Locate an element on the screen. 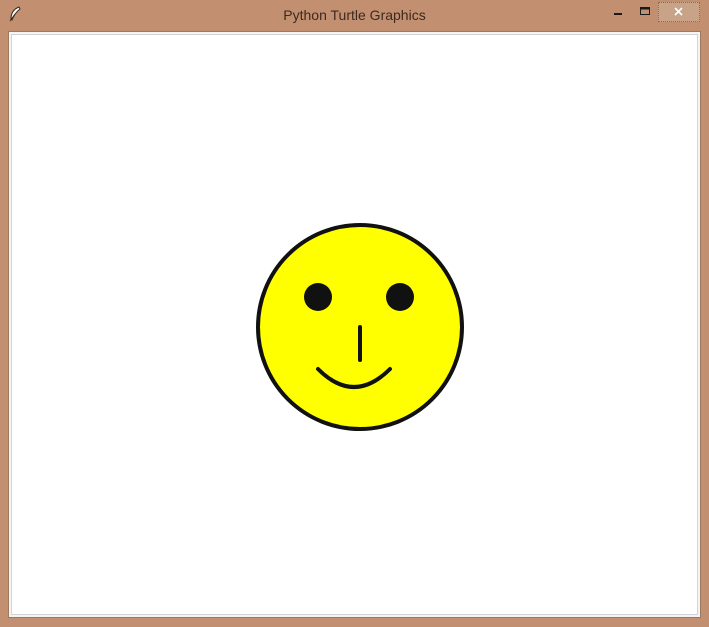  window-title: Python Turtle Graphics is located at coordinates (354, 15).